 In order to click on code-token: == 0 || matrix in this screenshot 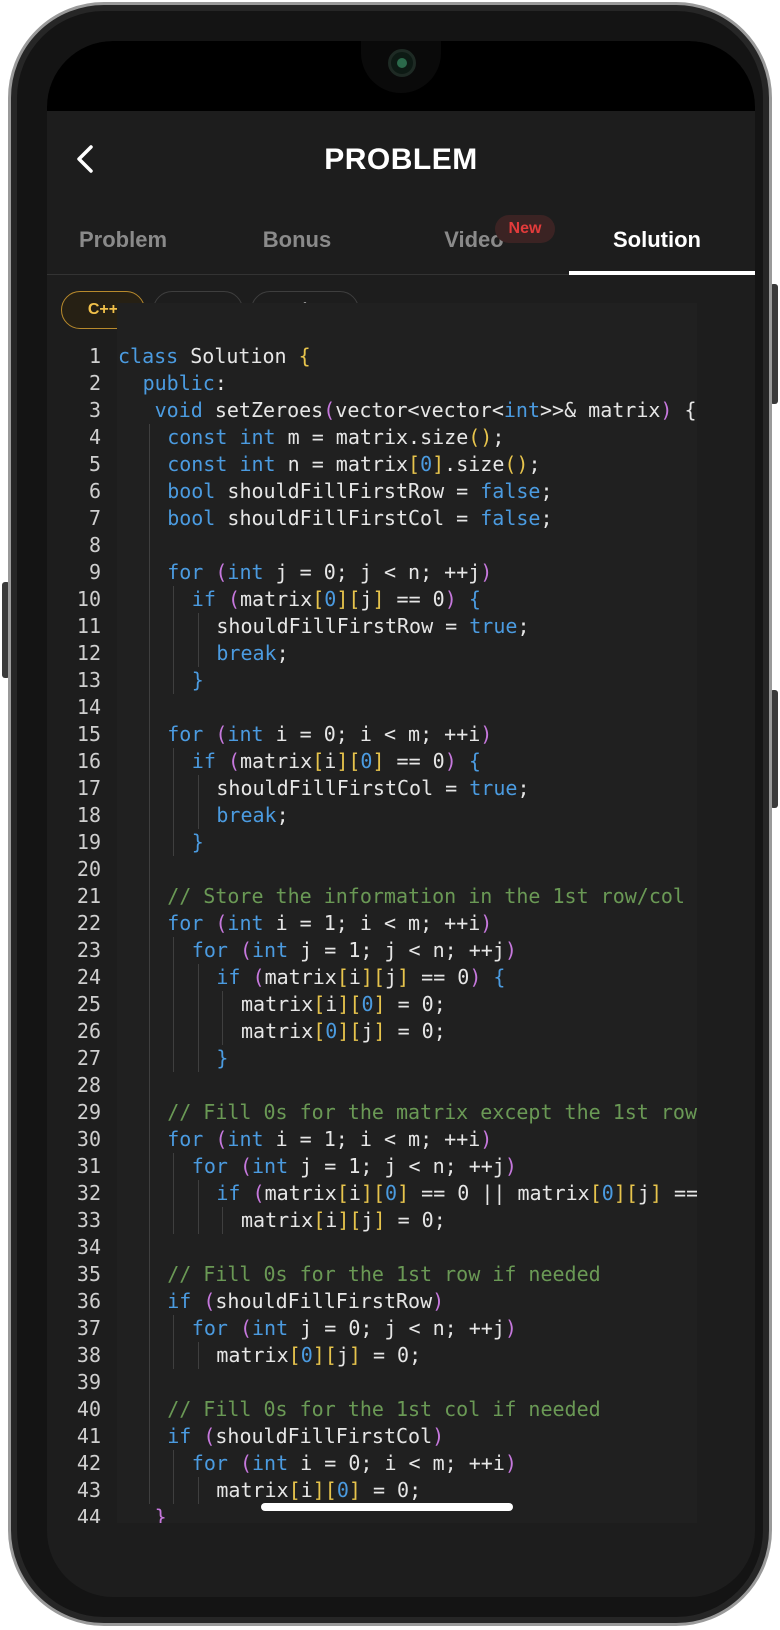, I will do `click(499, 1193)`.